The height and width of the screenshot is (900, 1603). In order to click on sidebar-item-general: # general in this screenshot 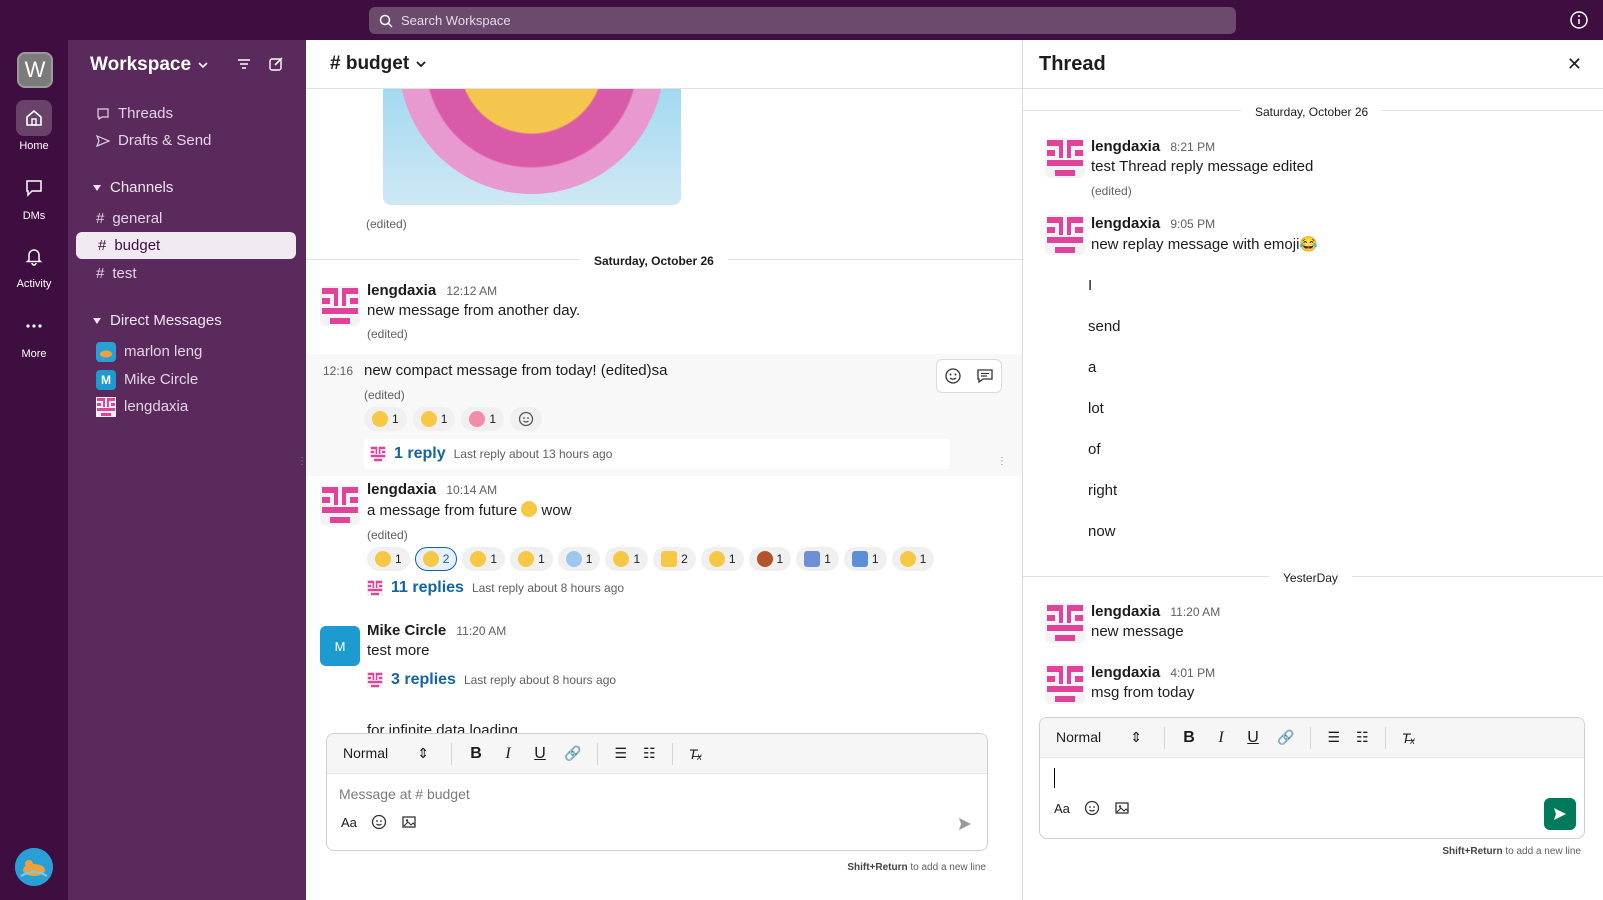, I will do `click(184, 218)`.